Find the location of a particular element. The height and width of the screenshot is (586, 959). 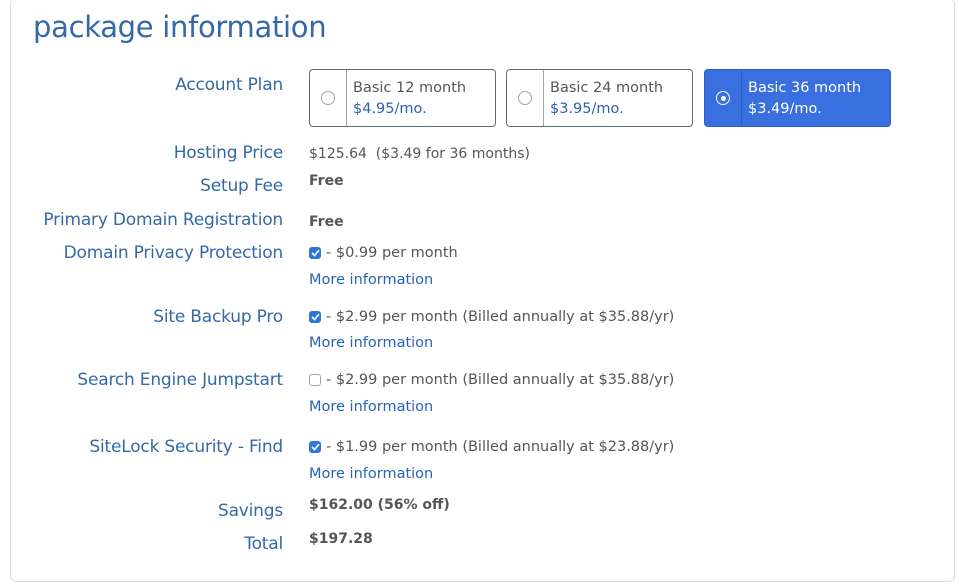

domain-privacy-option: - $0.99 per month is located at coordinates (383, 253).